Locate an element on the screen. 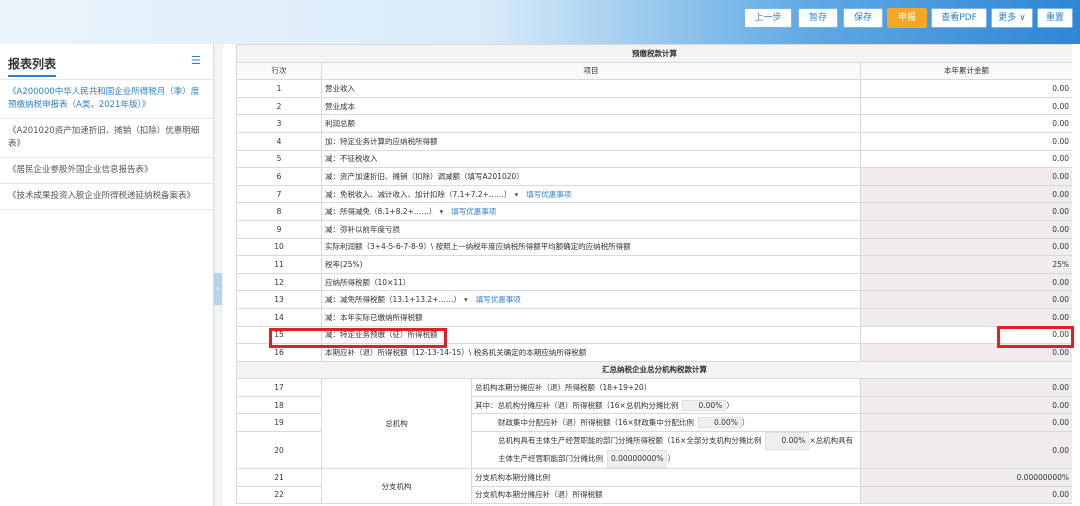 The height and width of the screenshot is (506, 1080). collapse-sidebar-icon: ‹ is located at coordinates (218, 289).